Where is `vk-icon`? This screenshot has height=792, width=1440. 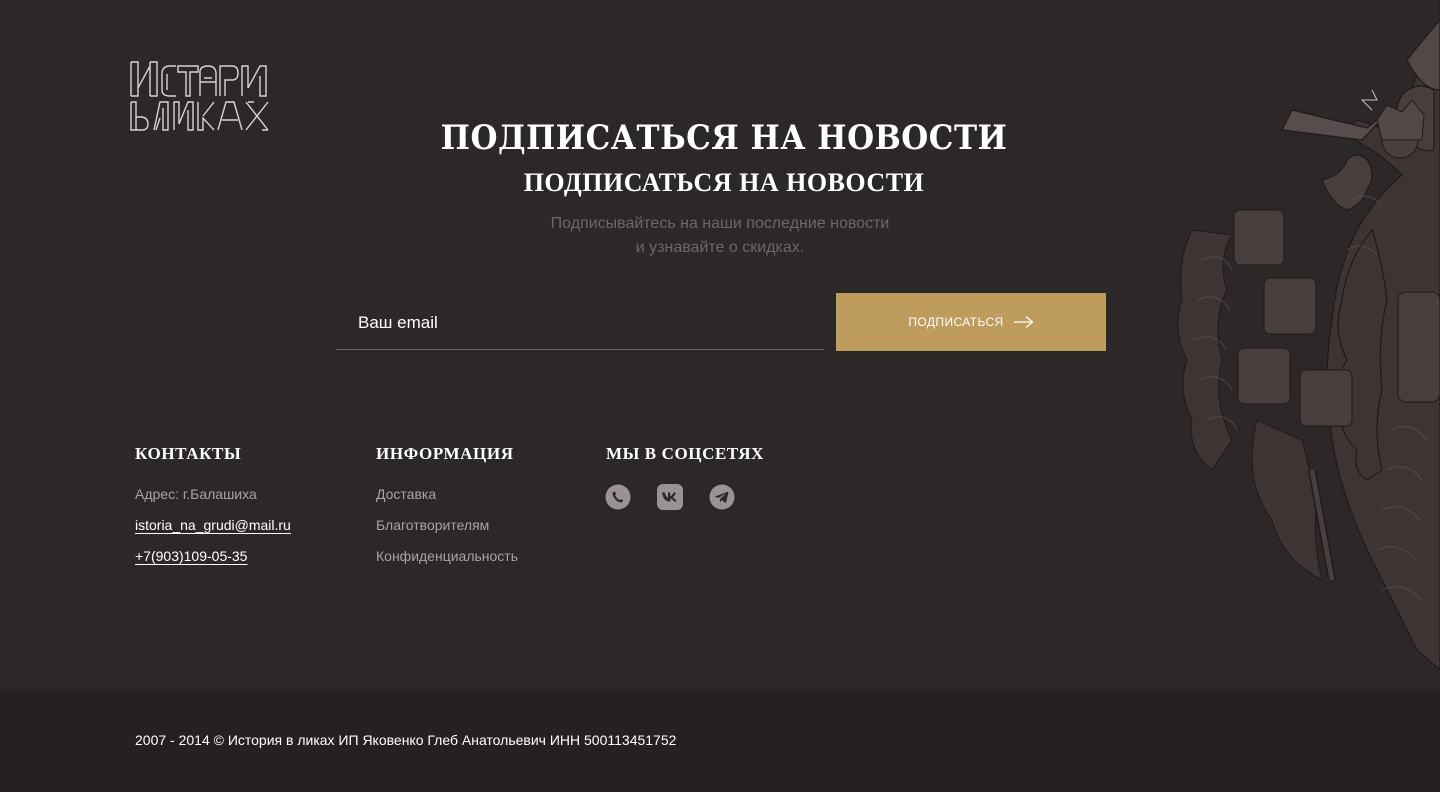 vk-icon is located at coordinates (670, 497).